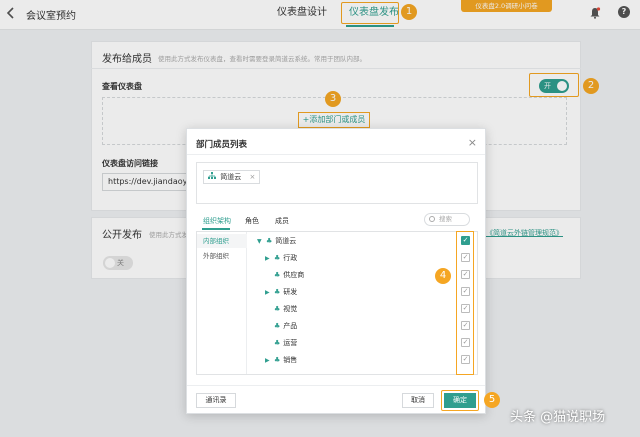 The image size is (640, 437). I want to click on tree-node: ▶ ♣ 行政, so click(281, 258).